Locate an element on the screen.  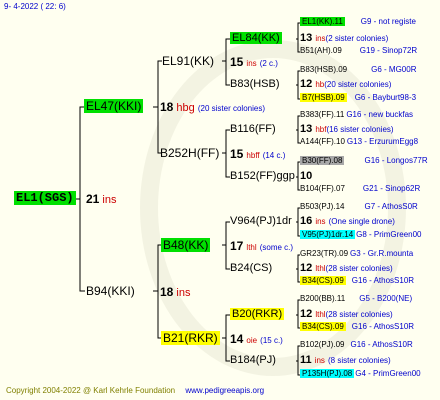
gen4-id: V95(PJ)1dr.14 is located at coordinates (328, 234).